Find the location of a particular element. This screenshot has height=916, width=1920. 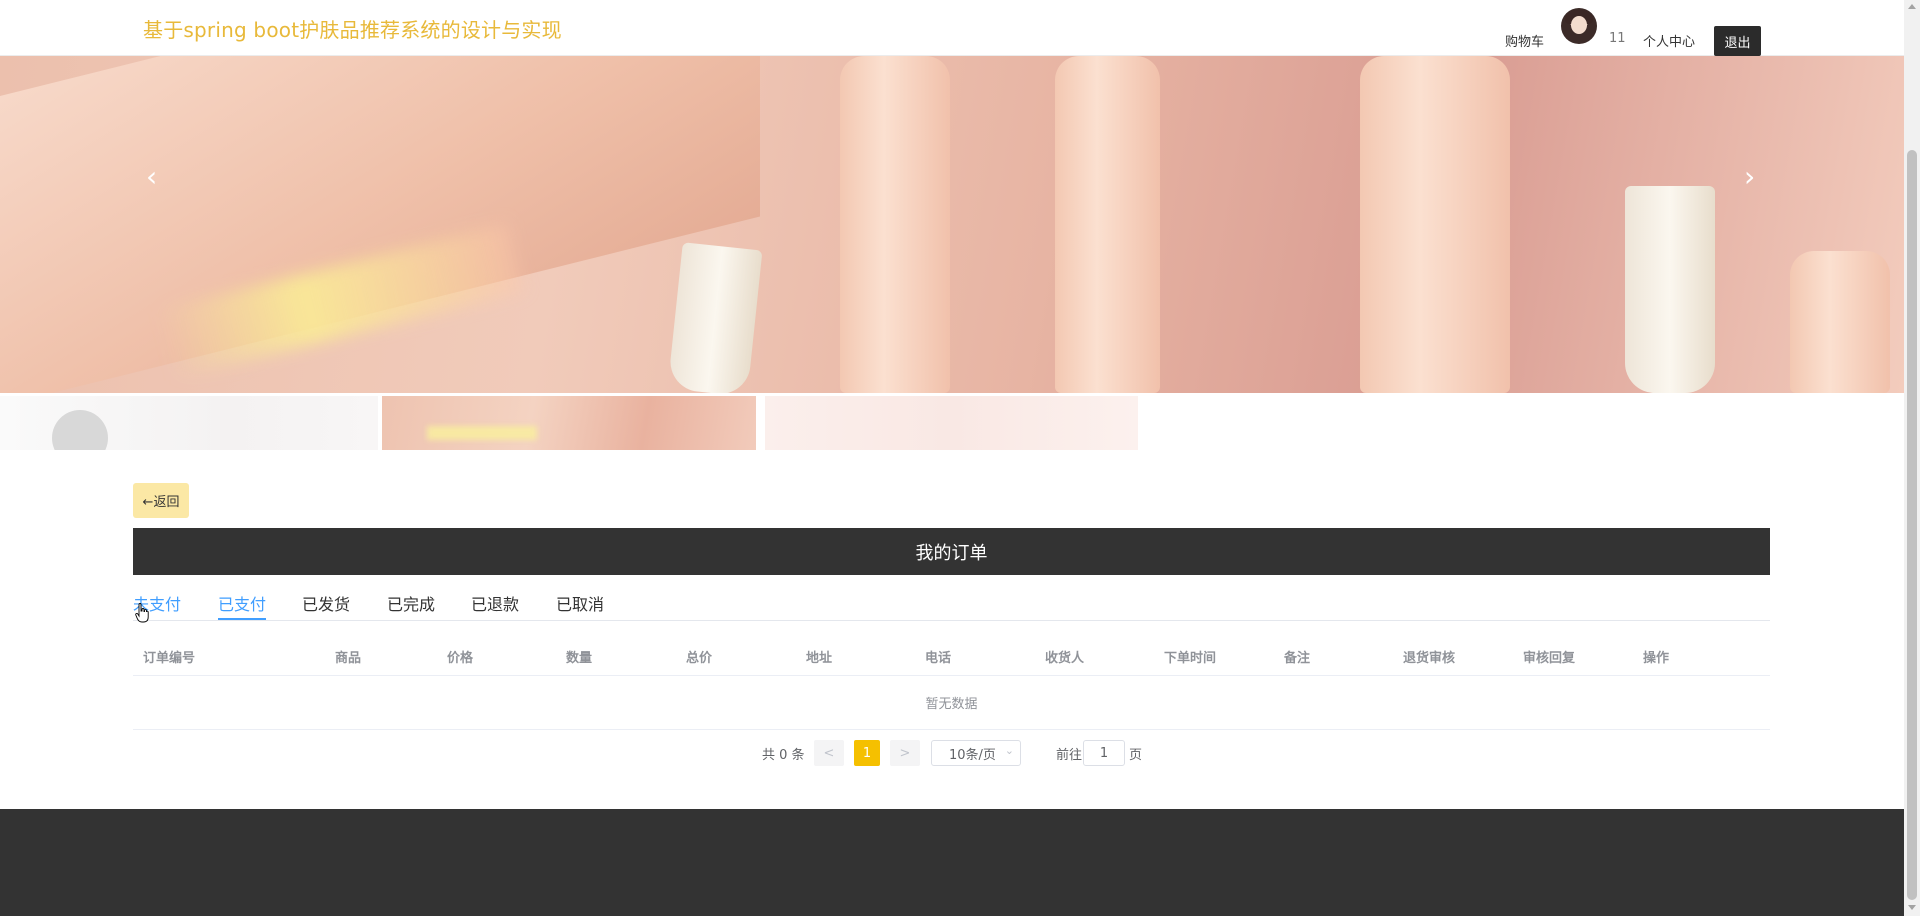

hand-cursor-icon is located at coordinates (142, 613).